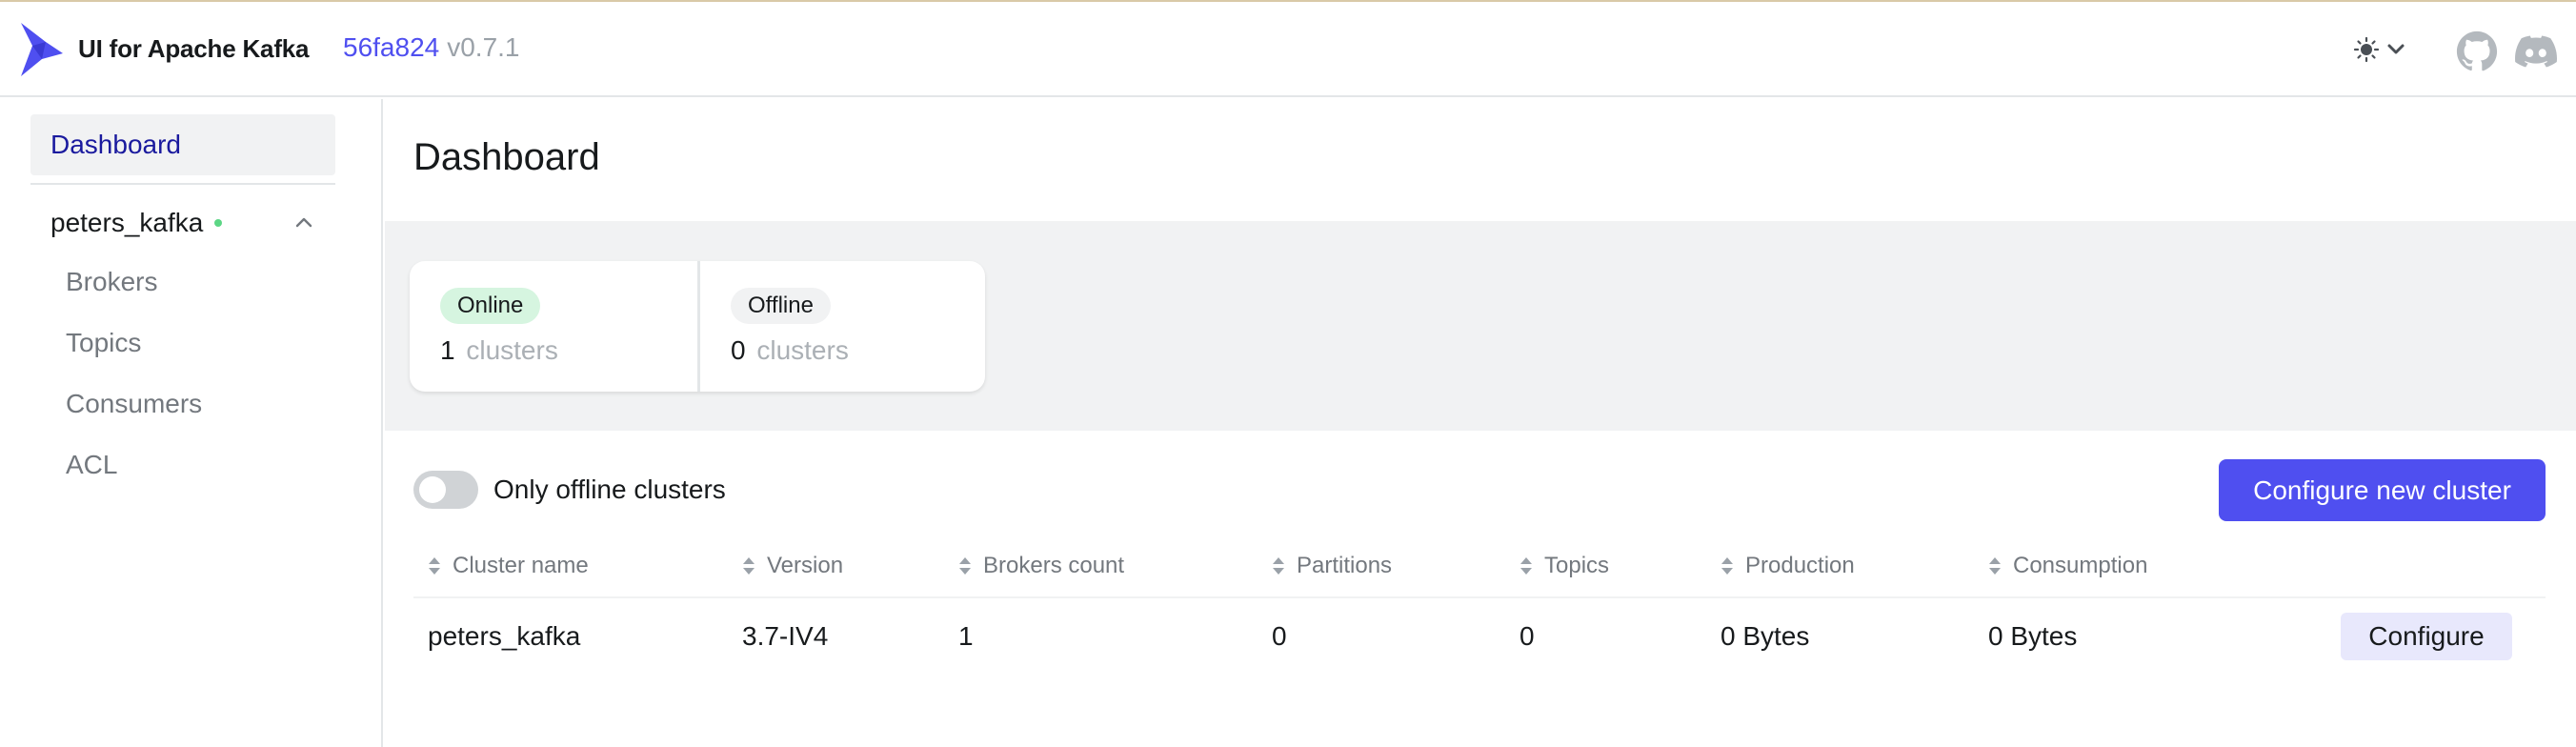 The width and height of the screenshot is (2576, 747). I want to click on cell-version: 3.7-IV4, so click(785, 636).